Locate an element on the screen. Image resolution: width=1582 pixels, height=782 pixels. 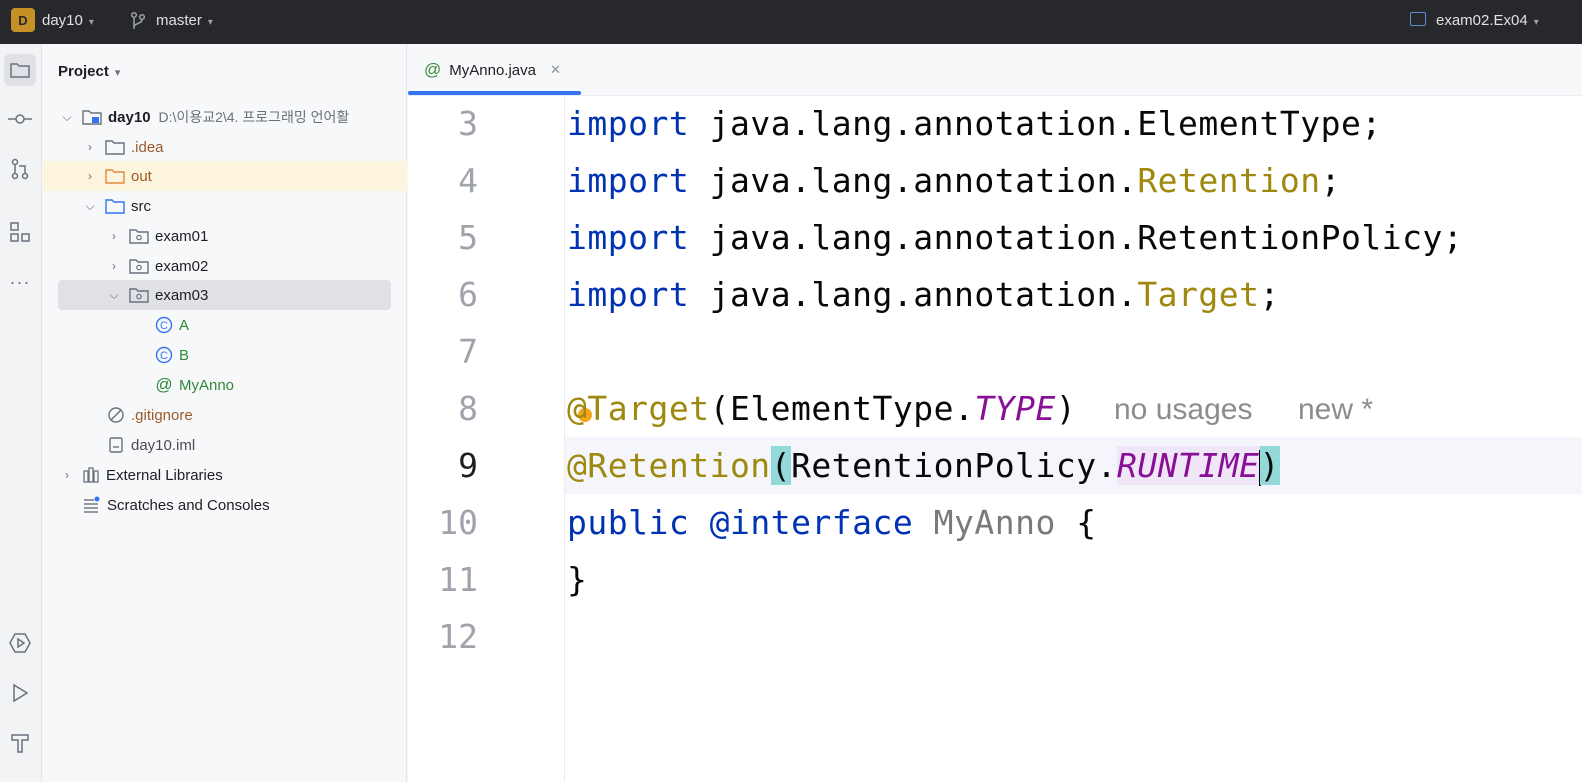
tree-item-label: out is located at coordinates (141, 176).